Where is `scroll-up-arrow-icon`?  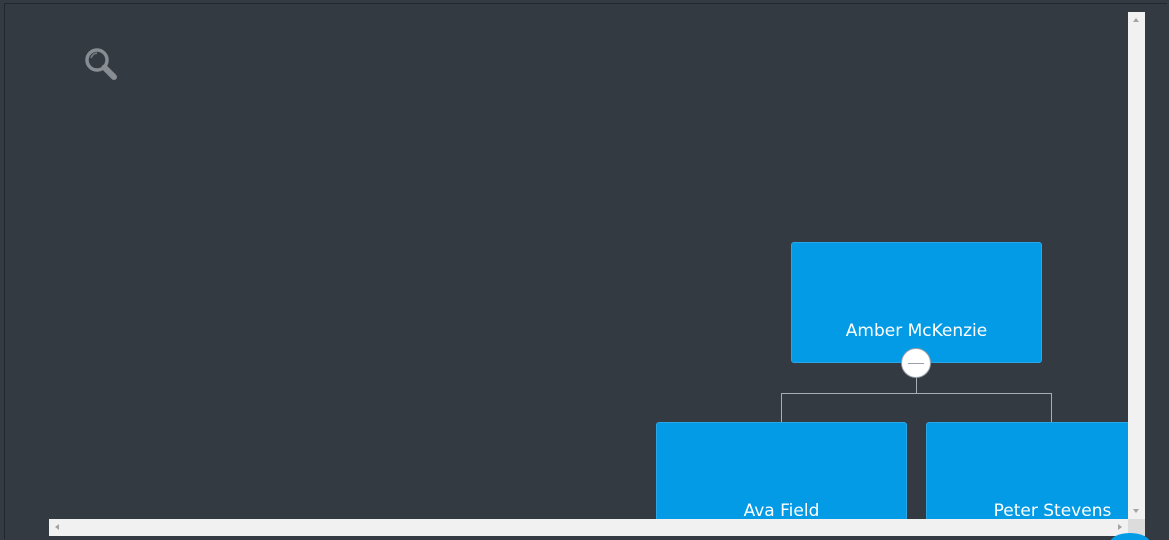
scroll-up-arrow-icon is located at coordinates (1136, 20).